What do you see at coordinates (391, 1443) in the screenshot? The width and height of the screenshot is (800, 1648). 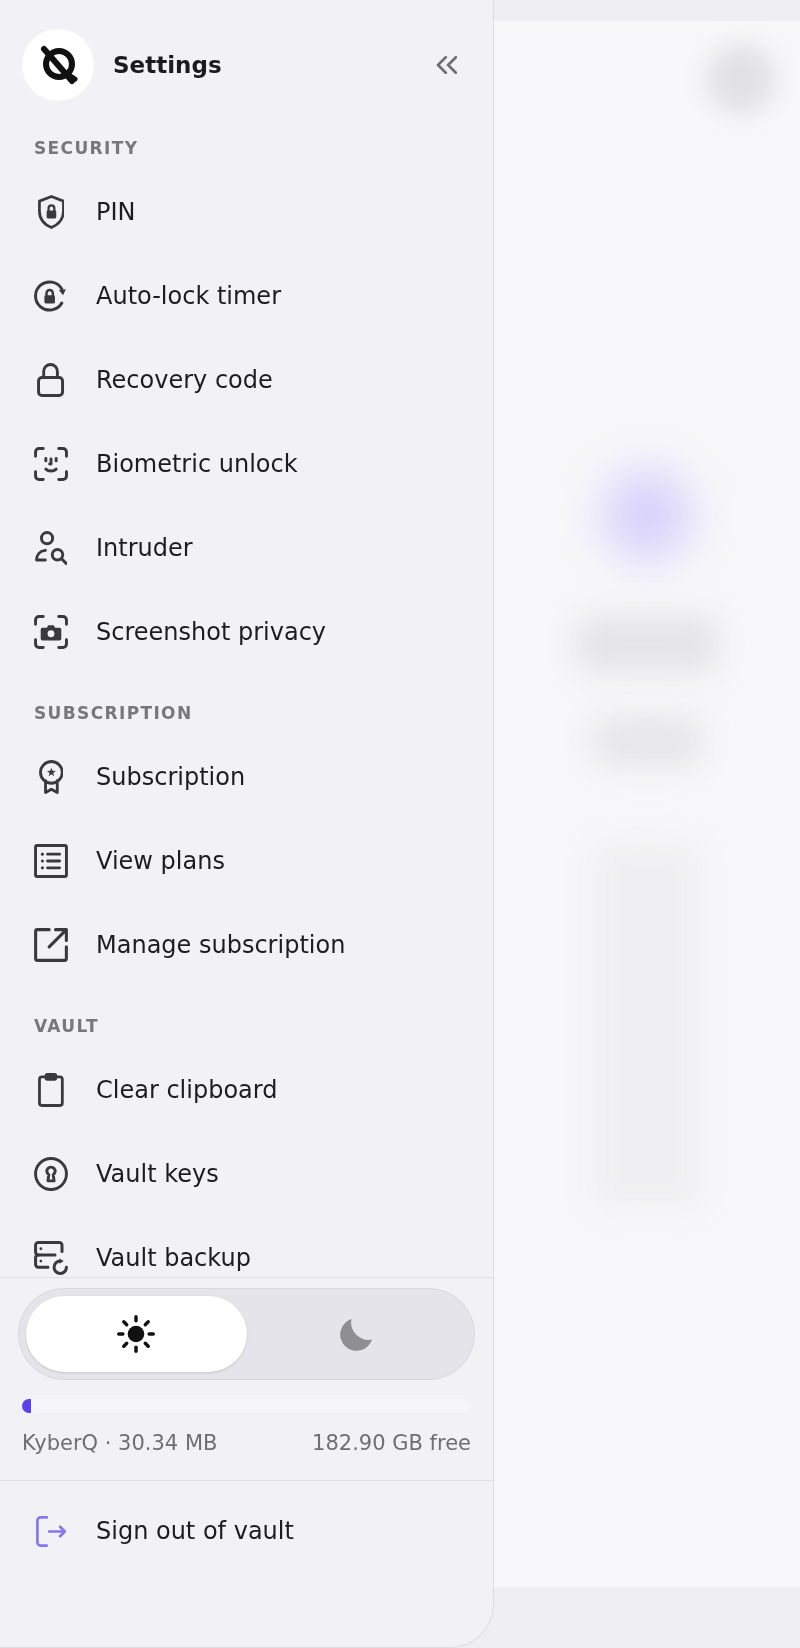 I see `storage-free-label: 182.90 GB free` at bounding box center [391, 1443].